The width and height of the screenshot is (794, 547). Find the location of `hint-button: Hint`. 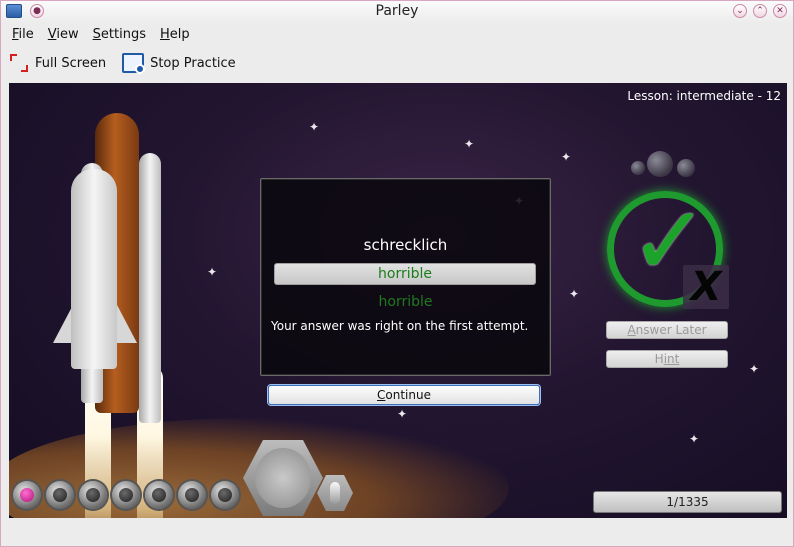

hint-button: Hint is located at coordinates (667, 359).